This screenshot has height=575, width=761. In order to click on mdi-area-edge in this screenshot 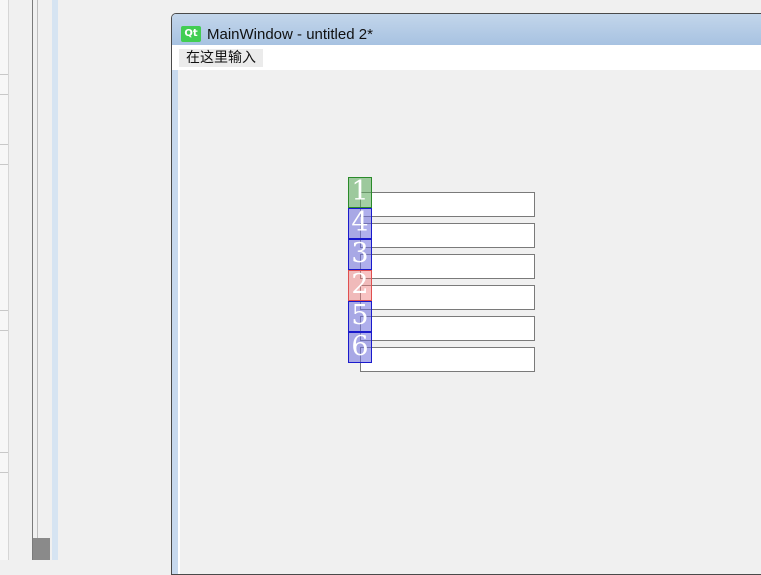, I will do `click(55, 280)`.